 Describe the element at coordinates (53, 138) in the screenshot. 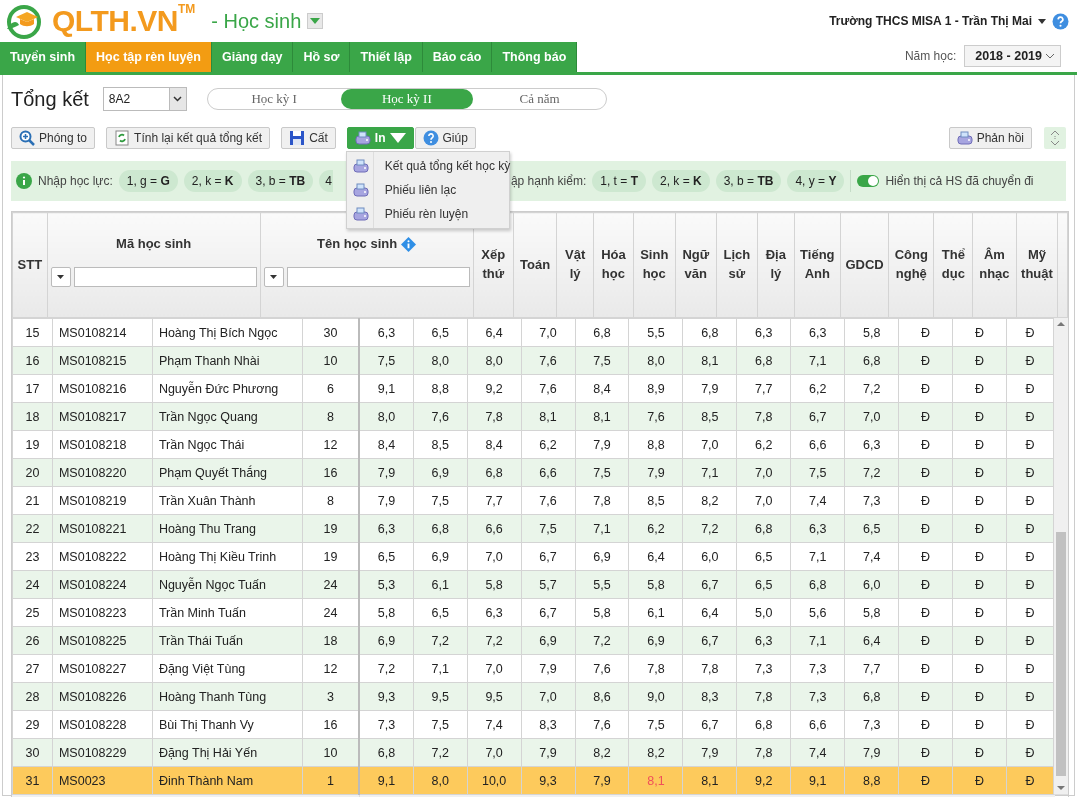

I see `toolbar-button: Phóng to` at that location.